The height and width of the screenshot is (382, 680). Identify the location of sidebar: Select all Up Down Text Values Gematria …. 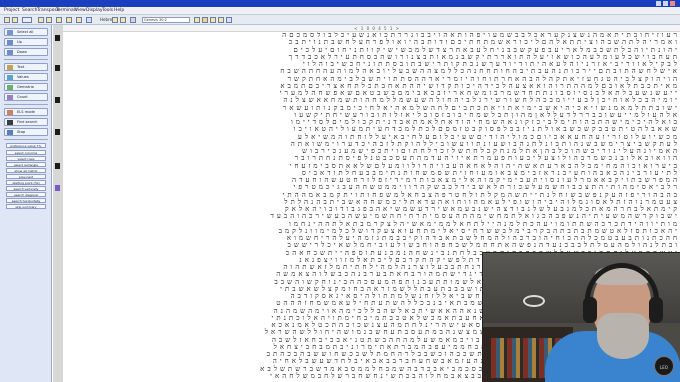
(26, 203).